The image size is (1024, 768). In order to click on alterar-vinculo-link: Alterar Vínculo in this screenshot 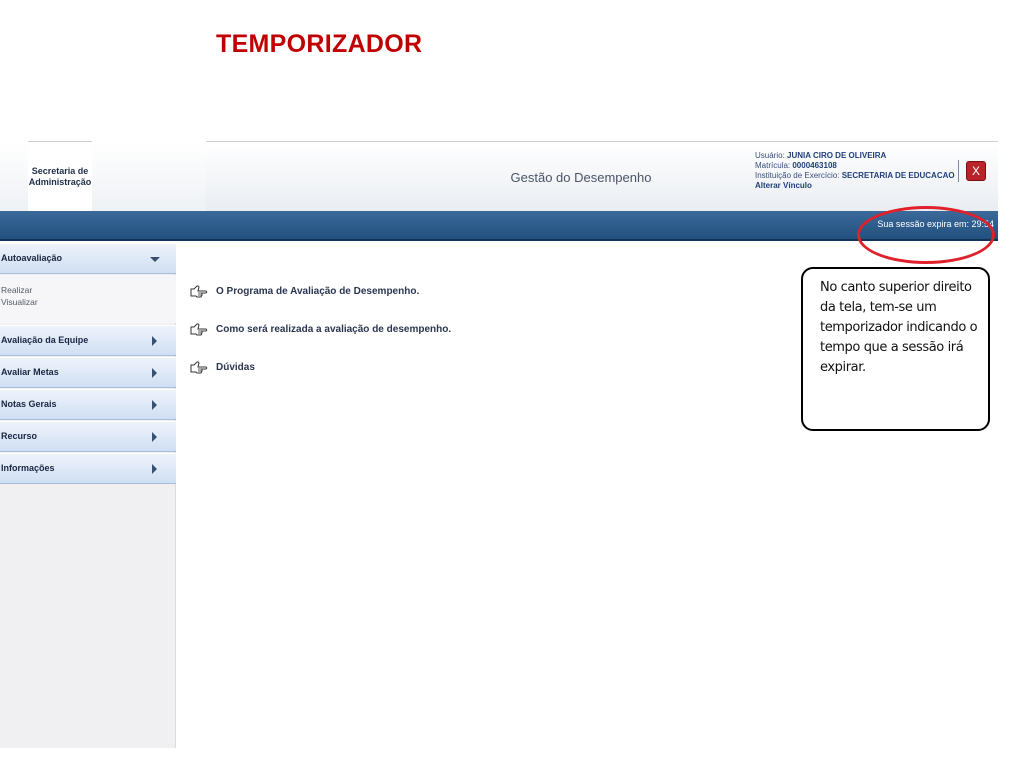, I will do `click(783, 185)`.